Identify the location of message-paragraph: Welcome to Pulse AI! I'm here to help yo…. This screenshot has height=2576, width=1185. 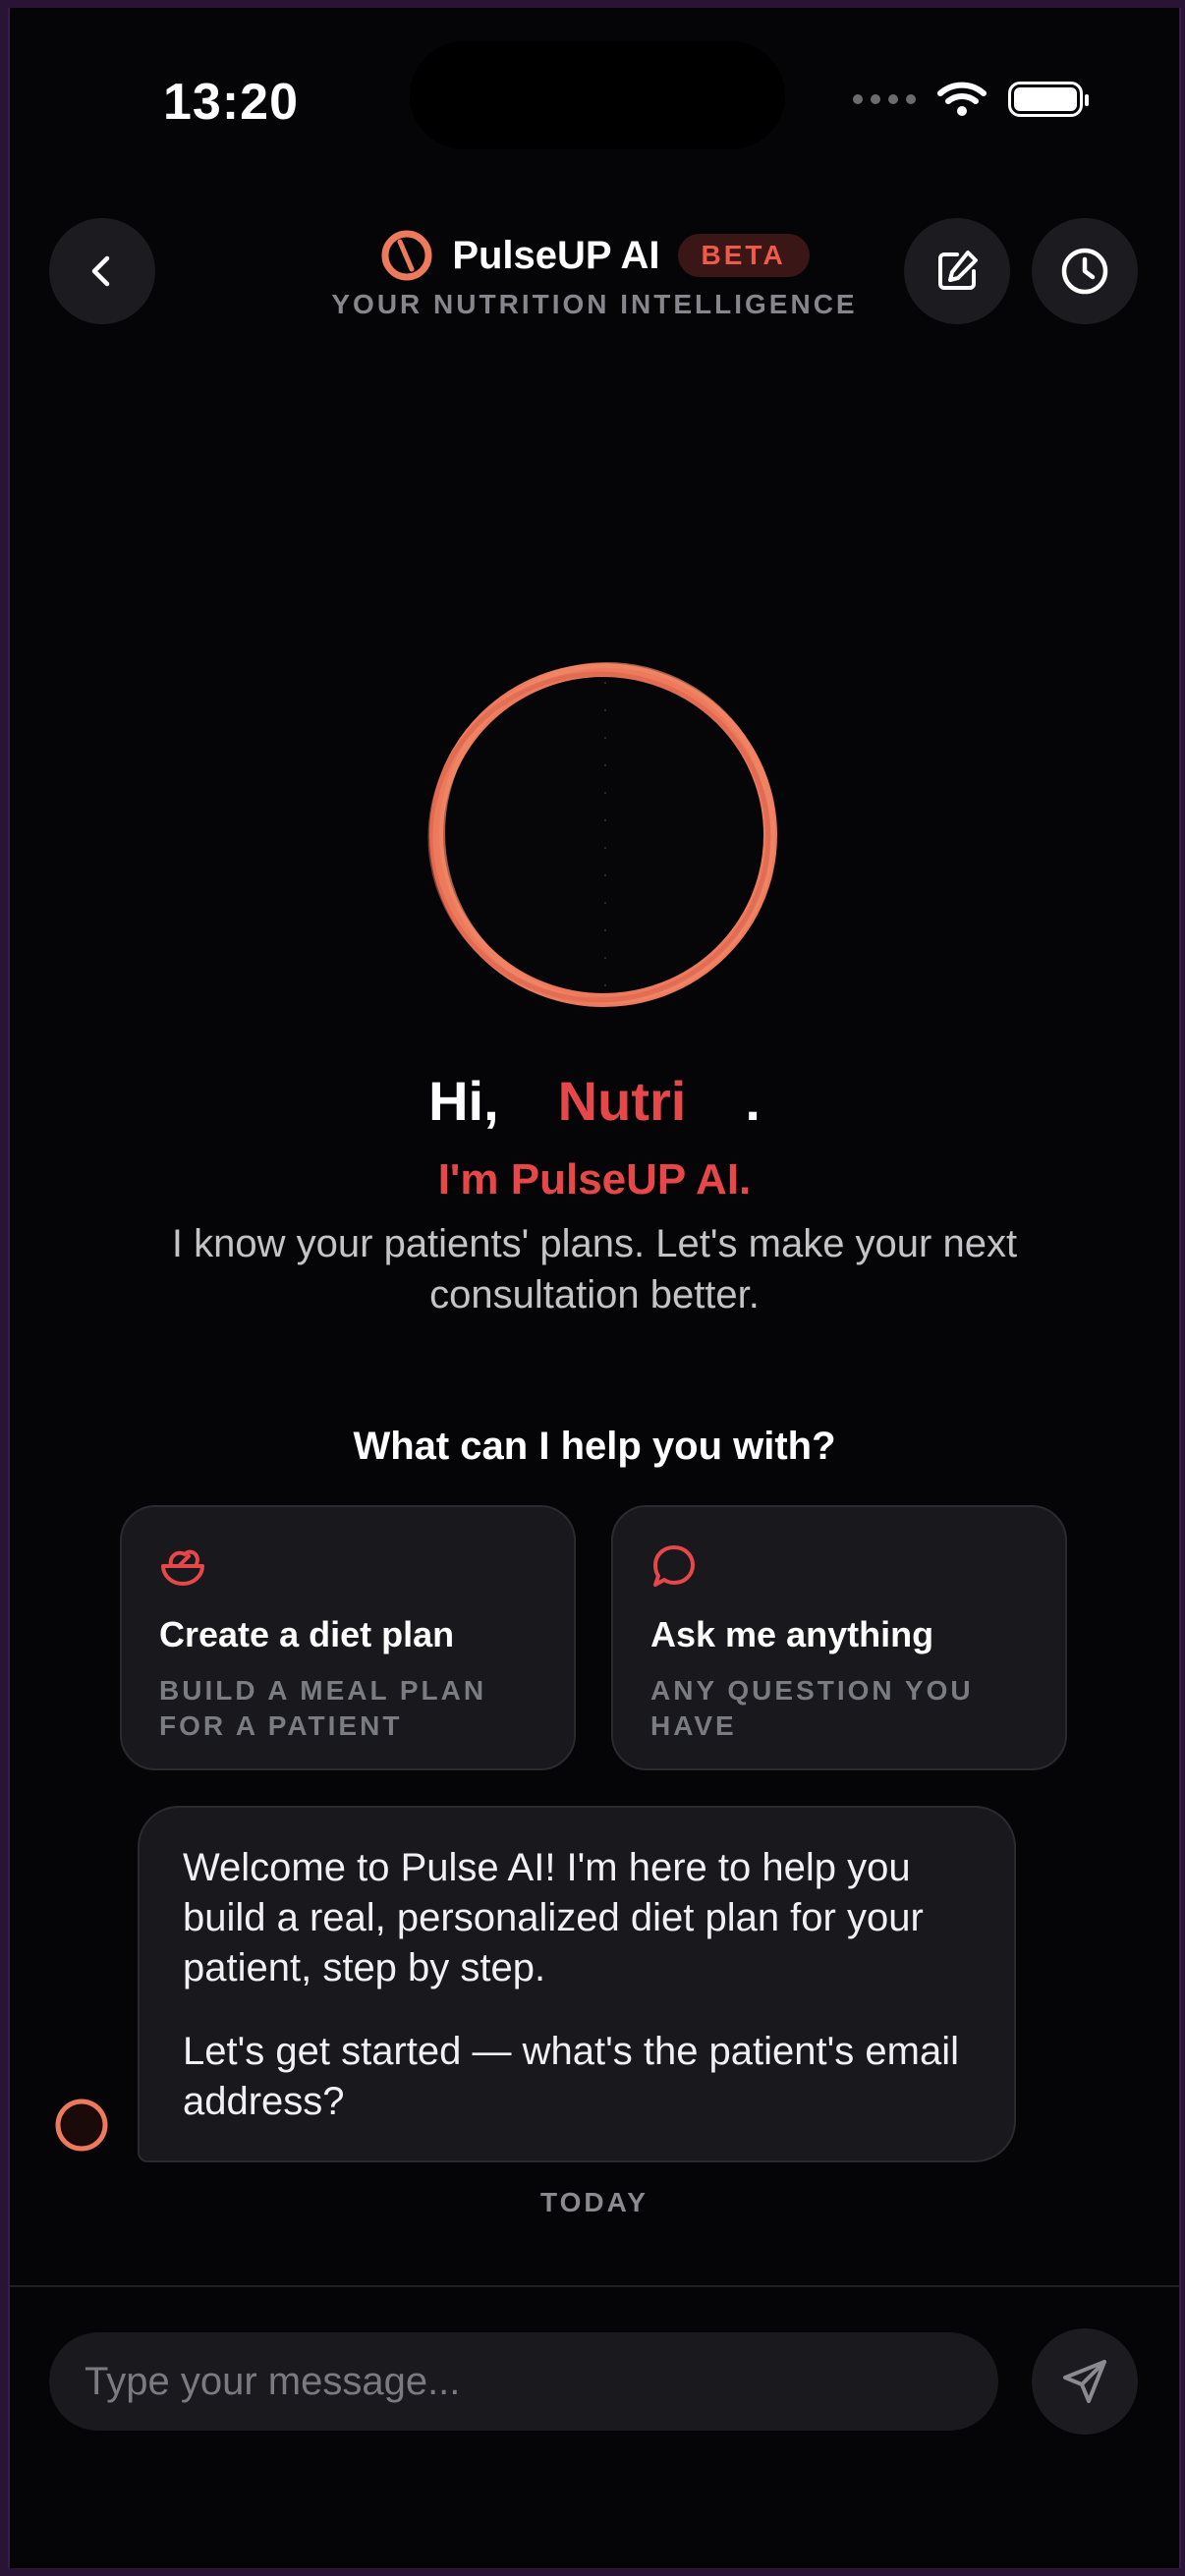
(554, 1917).